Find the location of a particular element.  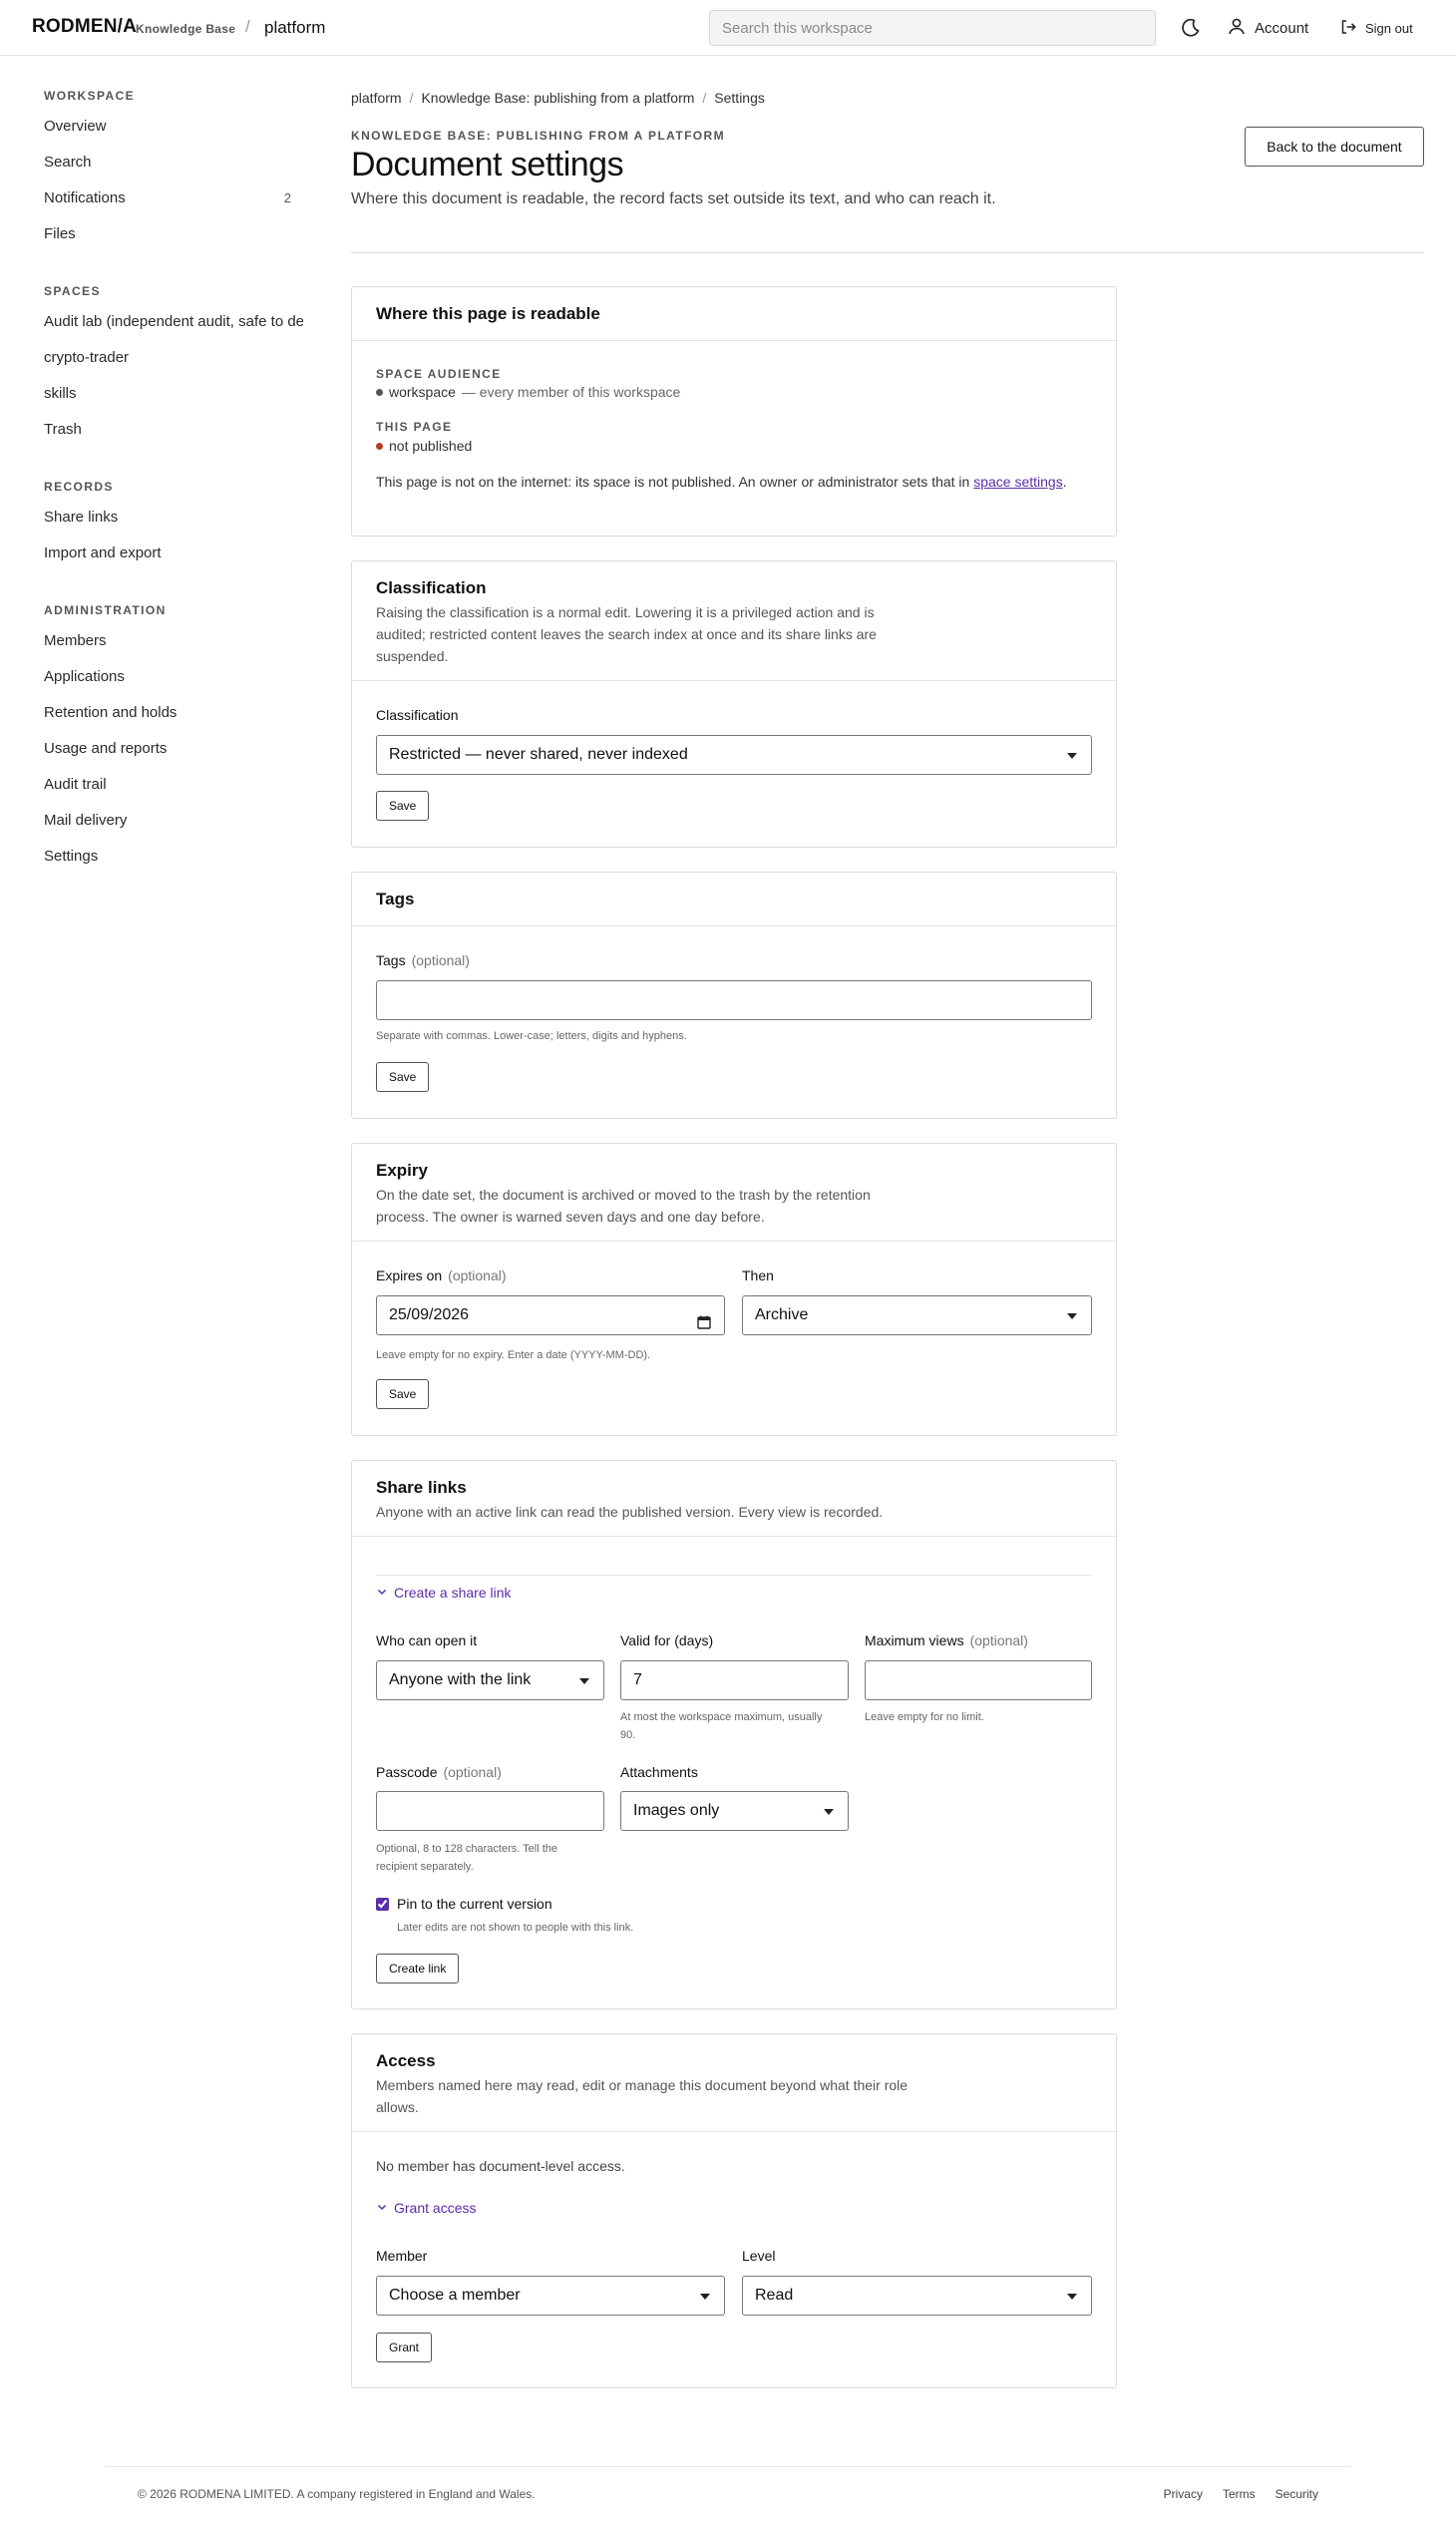

sidebar-item-mail-delivery: Mail delivery is located at coordinates (173, 826).